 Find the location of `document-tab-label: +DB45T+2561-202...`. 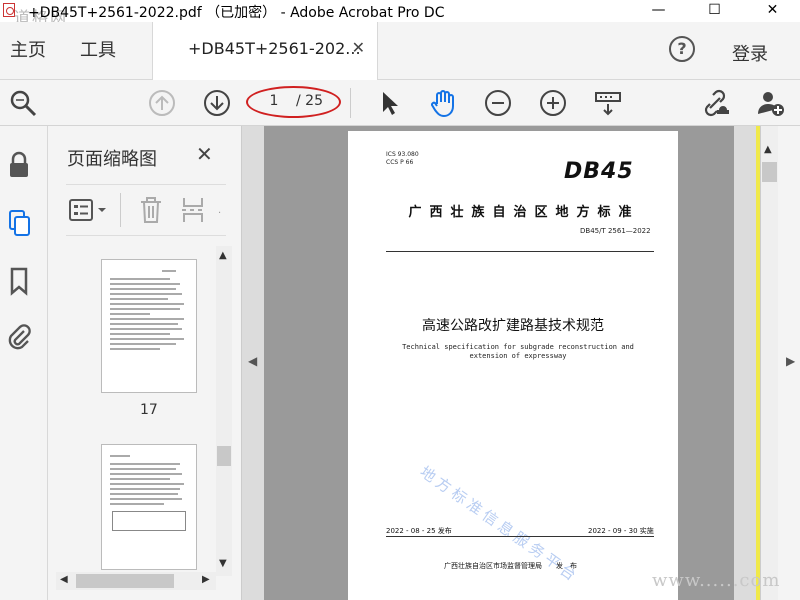

document-tab-label: +DB45T+2561-202... is located at coordinates (274, 48).